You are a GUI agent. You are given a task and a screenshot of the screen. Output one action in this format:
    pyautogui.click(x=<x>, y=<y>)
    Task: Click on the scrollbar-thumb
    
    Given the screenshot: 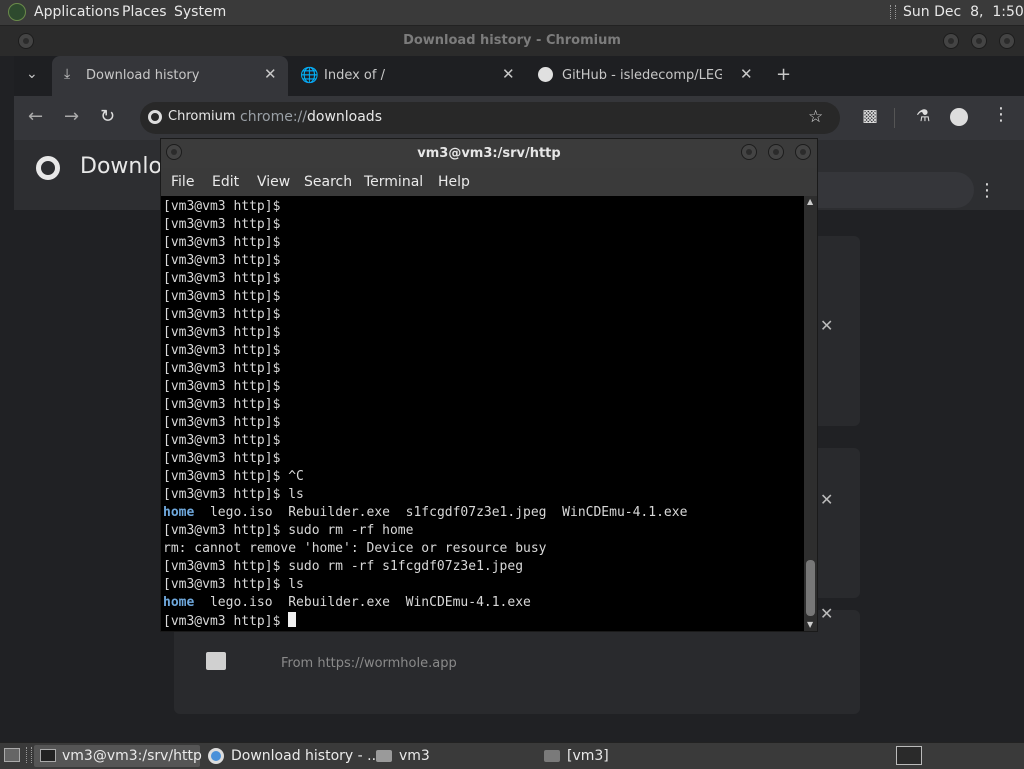 What is the action you would take?
    pyautogui.click(x=810, y=588)
    